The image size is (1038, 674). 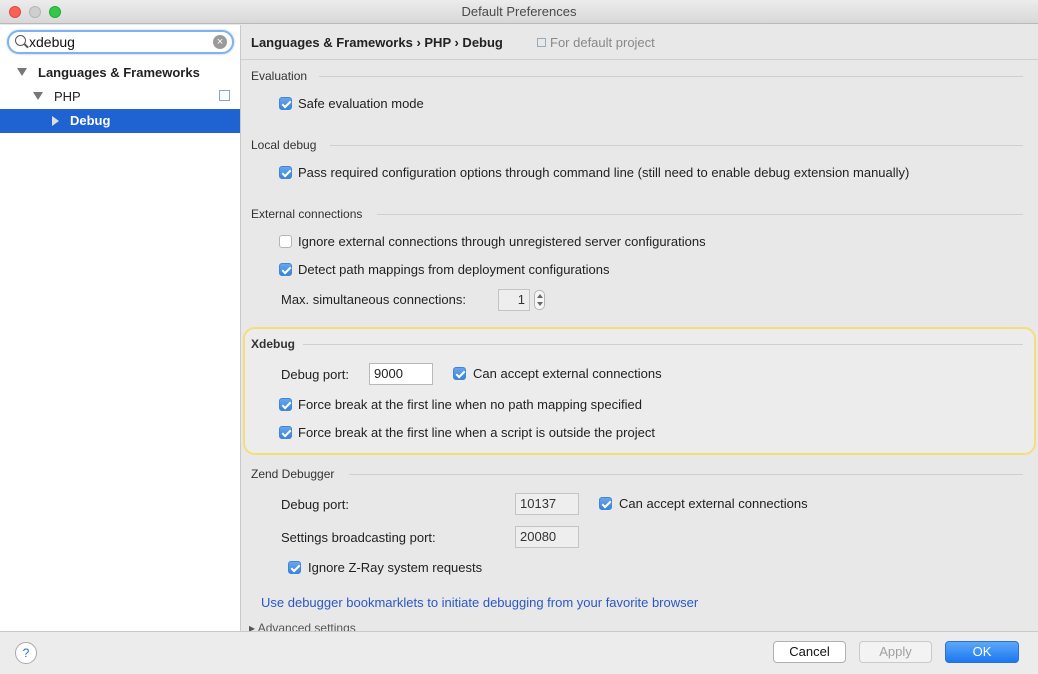 I want to click on advanced-settings-toggle: ▸ Advanced settings, so click(x=302, y=626).